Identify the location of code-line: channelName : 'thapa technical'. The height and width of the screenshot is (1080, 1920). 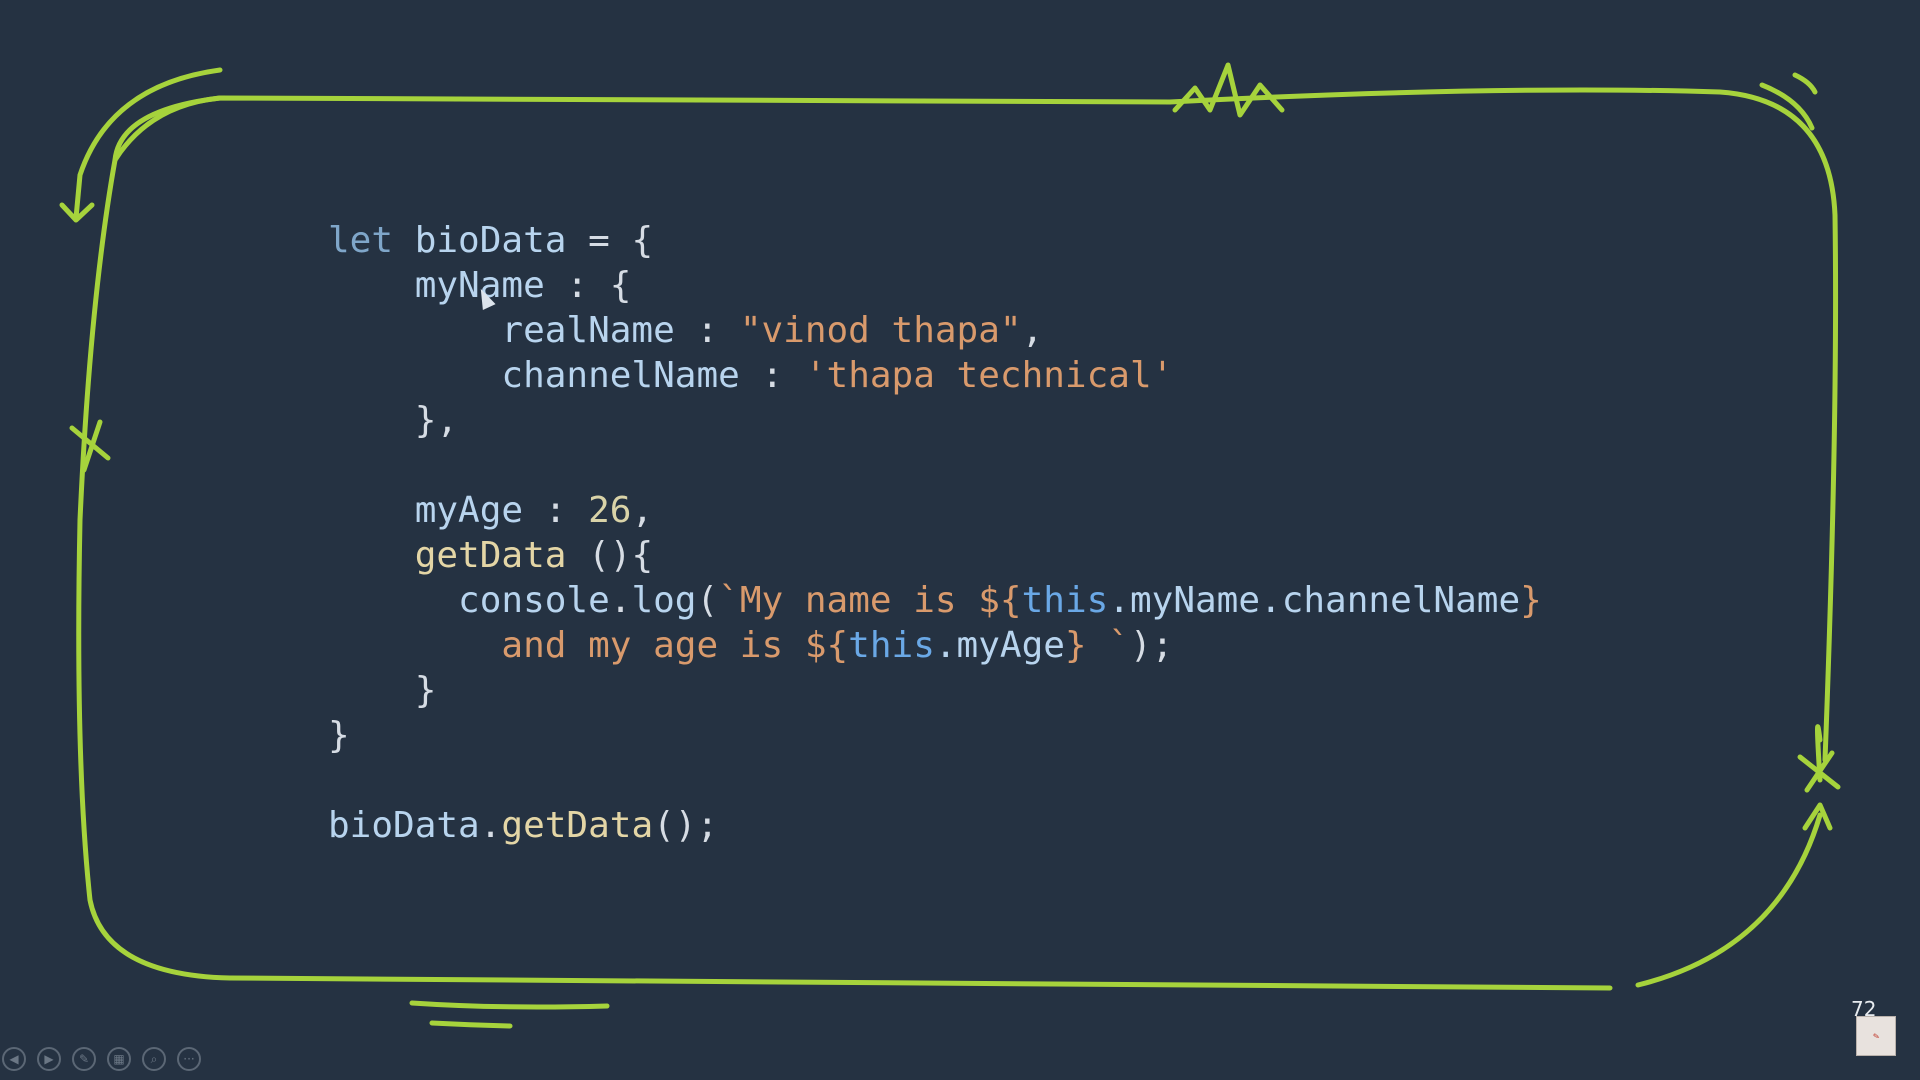
(935, 375).